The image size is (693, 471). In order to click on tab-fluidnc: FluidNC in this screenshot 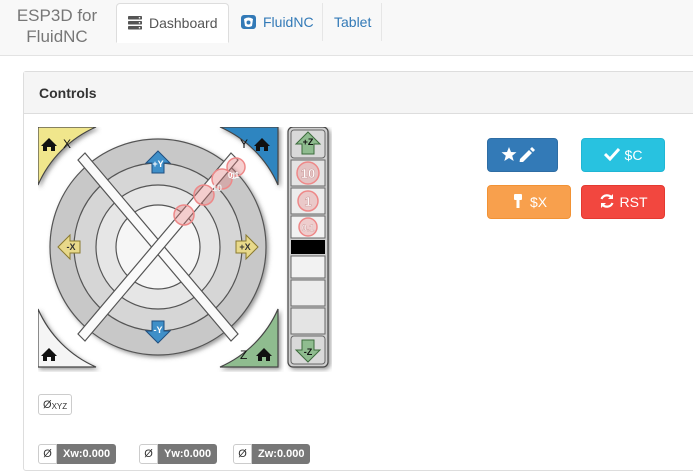, I will do `click(277, 22)`.